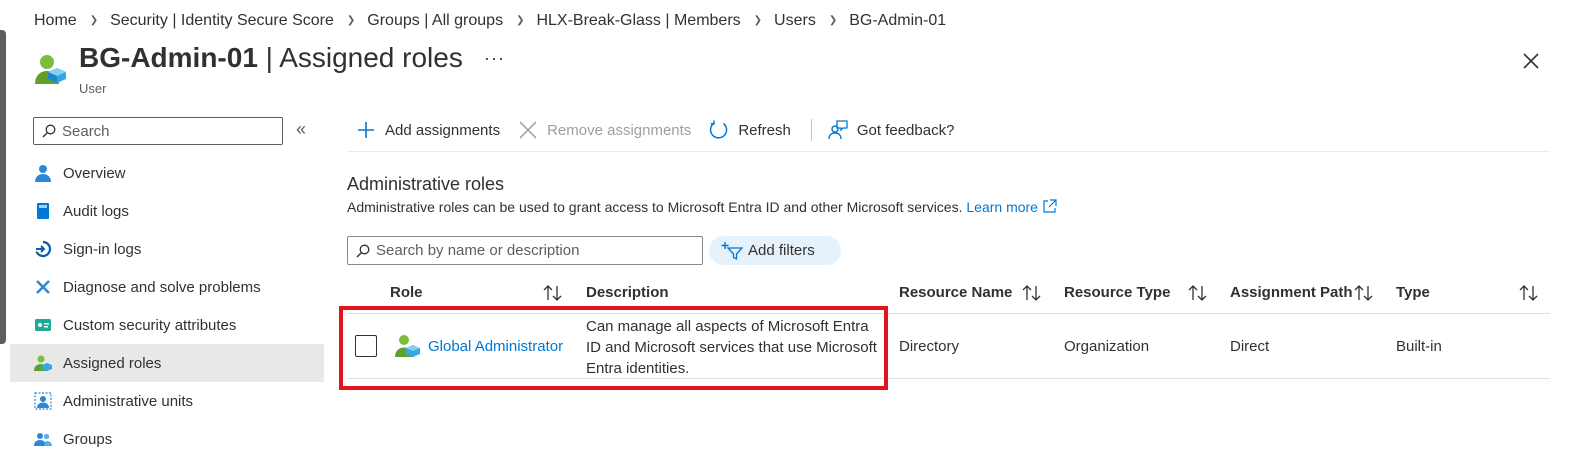 This screenshot has width=1588, height=474. Describe the element at coordinates (732, 251) in the screenshot. I see `filter-icon` at that location.